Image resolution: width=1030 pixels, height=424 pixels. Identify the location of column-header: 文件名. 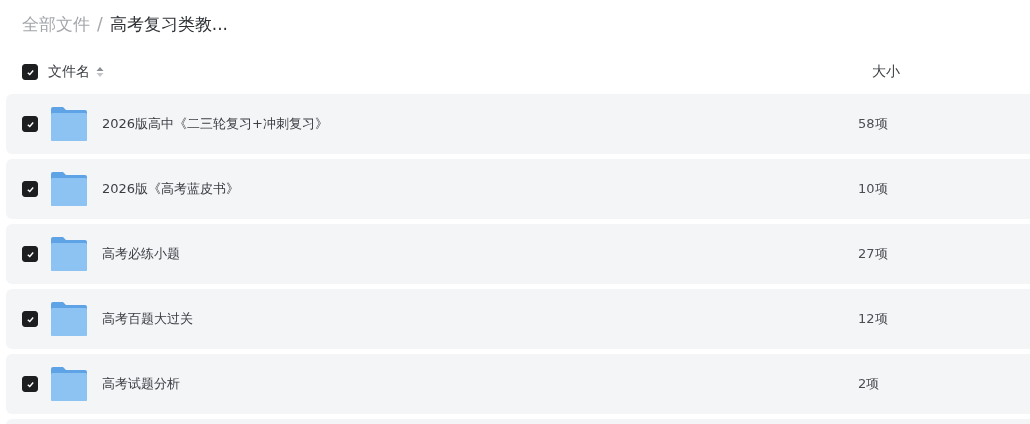
(69, 72).